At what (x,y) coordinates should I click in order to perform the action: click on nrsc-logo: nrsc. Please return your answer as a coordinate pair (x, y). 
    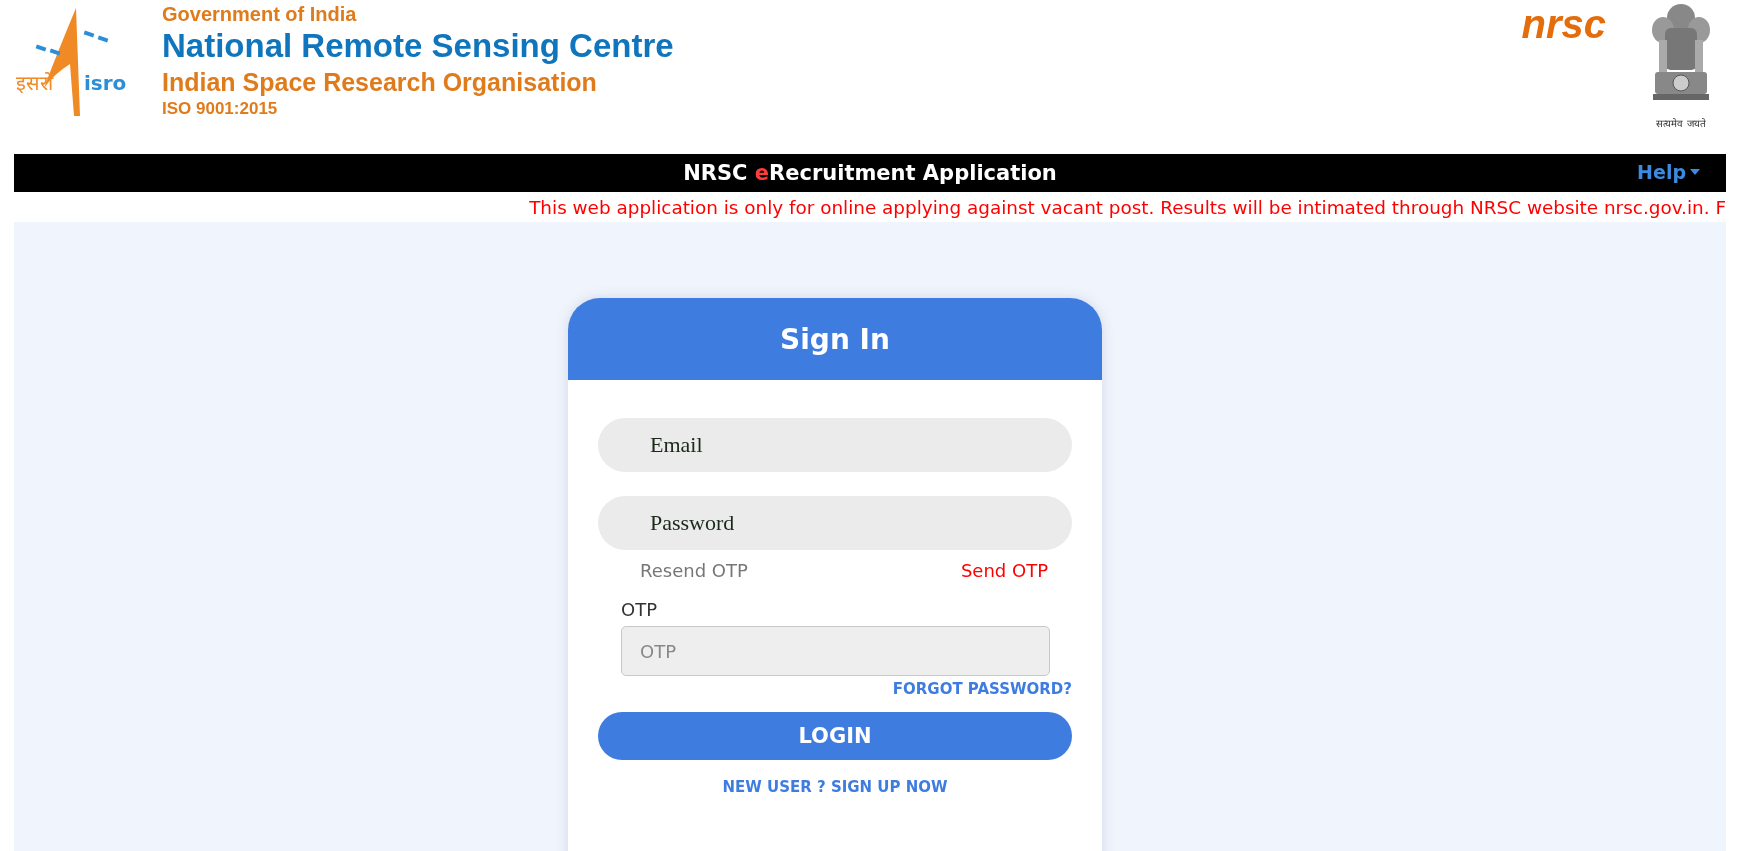
    Looking at the image, I should click on (1563, 24).